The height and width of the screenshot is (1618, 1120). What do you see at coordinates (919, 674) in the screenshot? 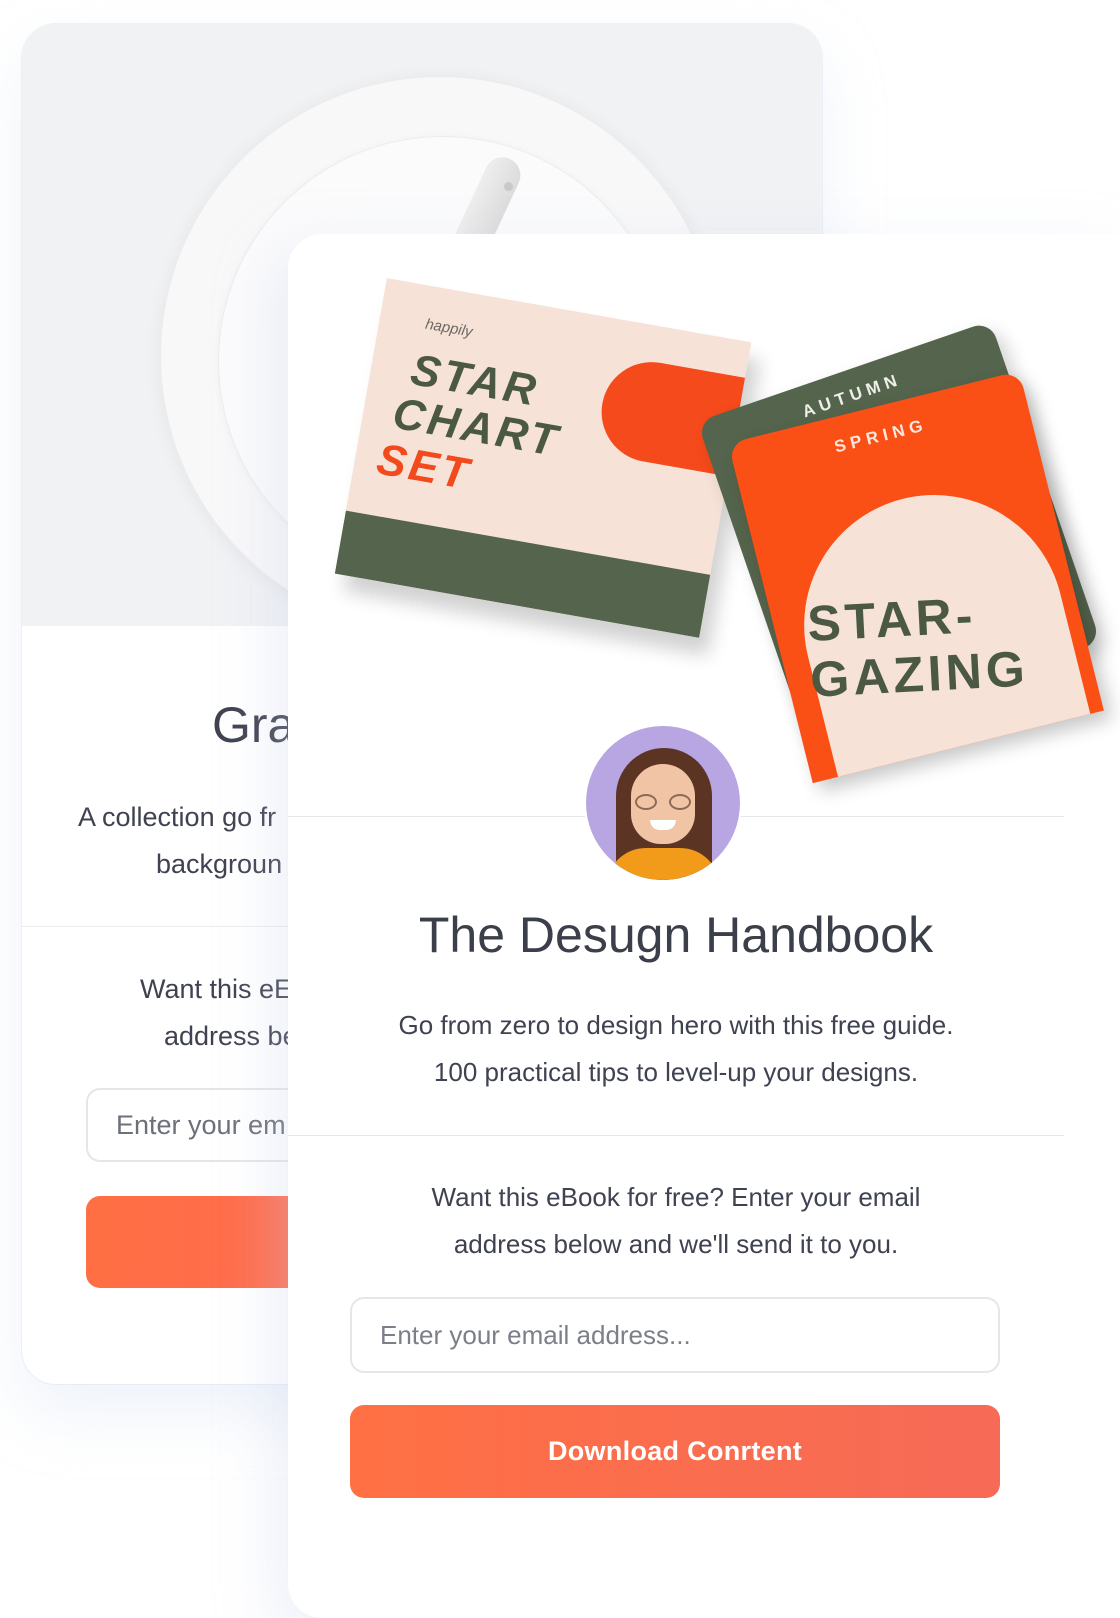
I see `stargazing-line-2: GAZING` at bounding box center [919, 674].